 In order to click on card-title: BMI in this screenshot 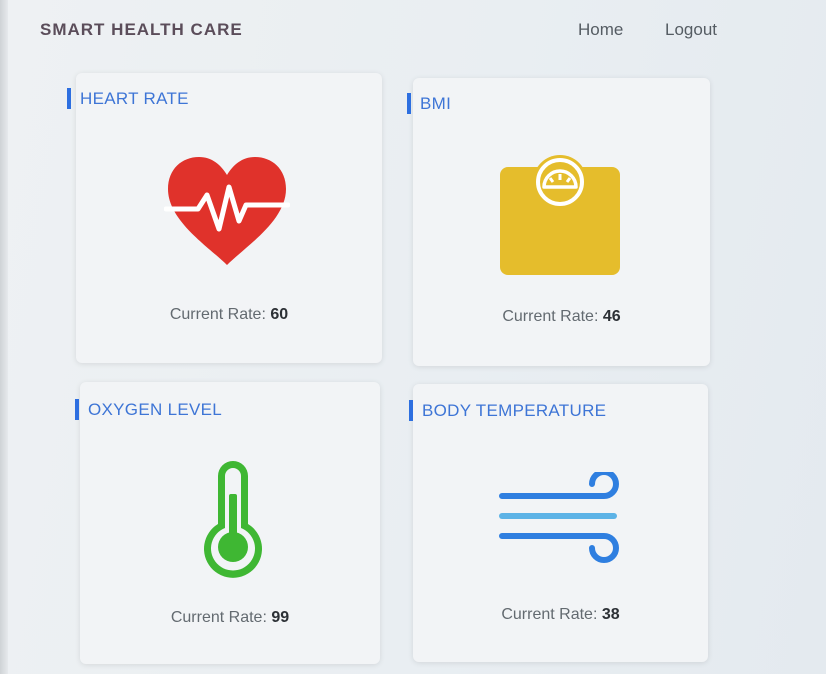, I will do `click(429, 103)`.